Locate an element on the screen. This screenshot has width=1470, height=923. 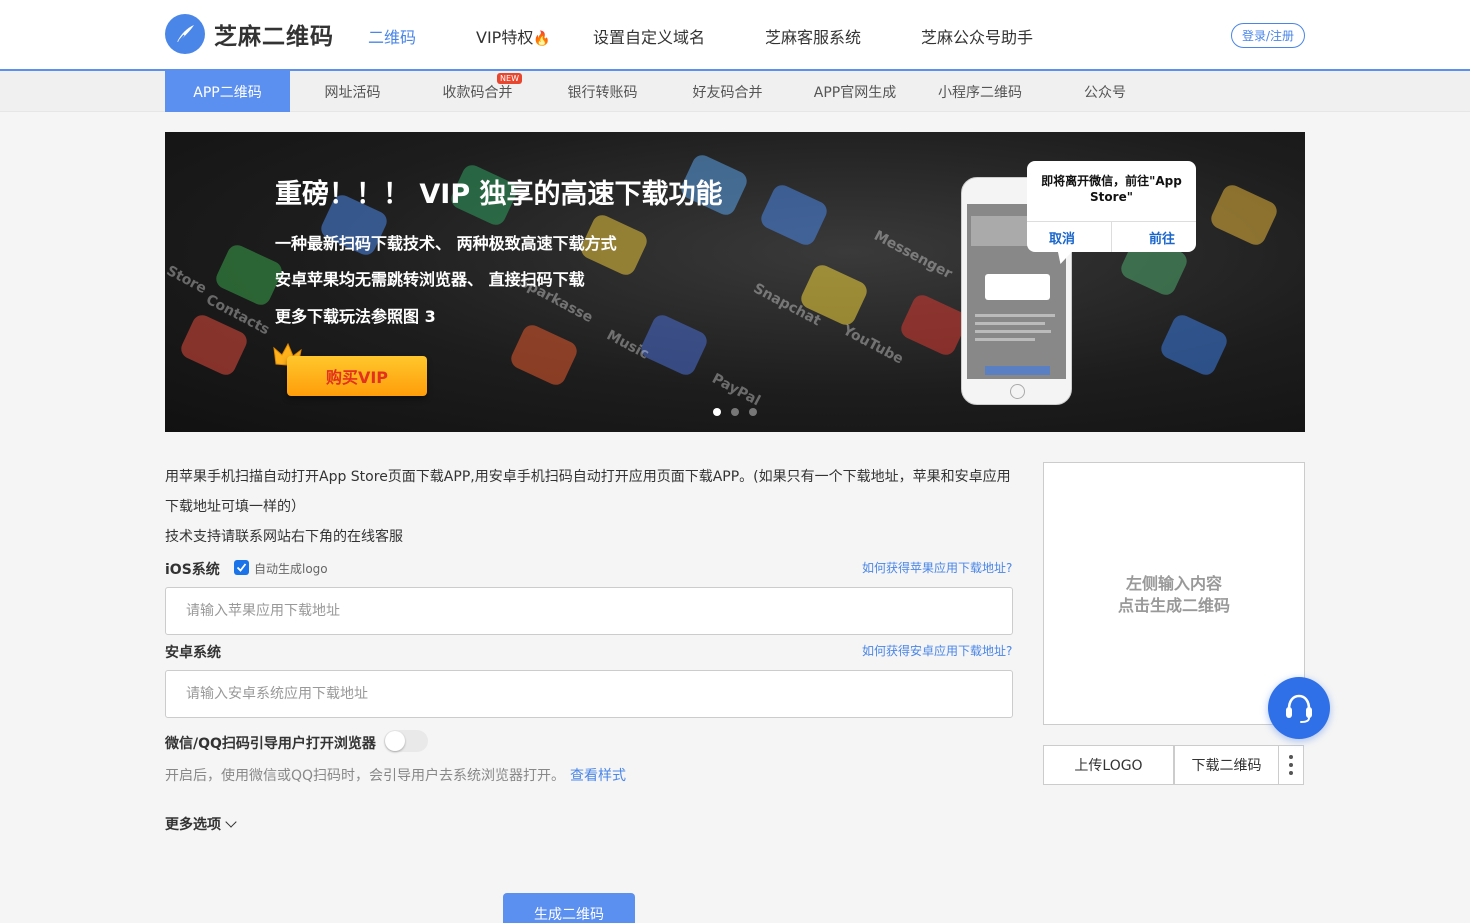
phone-bottom-bar is located at coordinates (1017, 370).